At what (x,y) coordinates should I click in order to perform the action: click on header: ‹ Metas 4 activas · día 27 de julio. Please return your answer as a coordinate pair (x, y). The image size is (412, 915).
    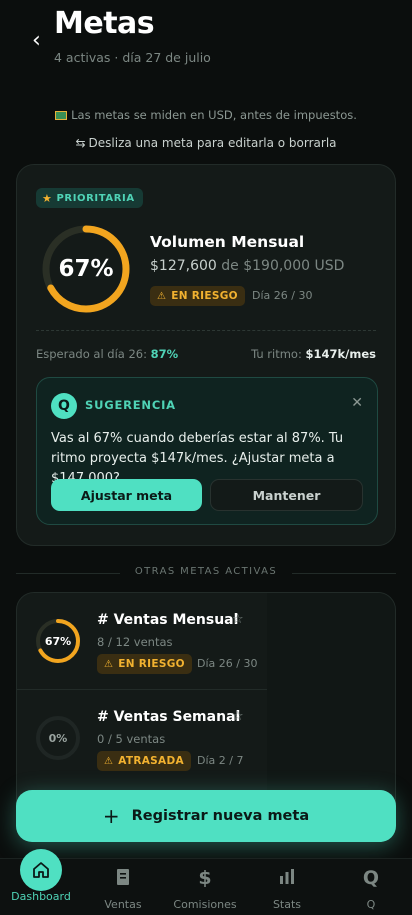
    Looking at the image, I should click on (206, 40).